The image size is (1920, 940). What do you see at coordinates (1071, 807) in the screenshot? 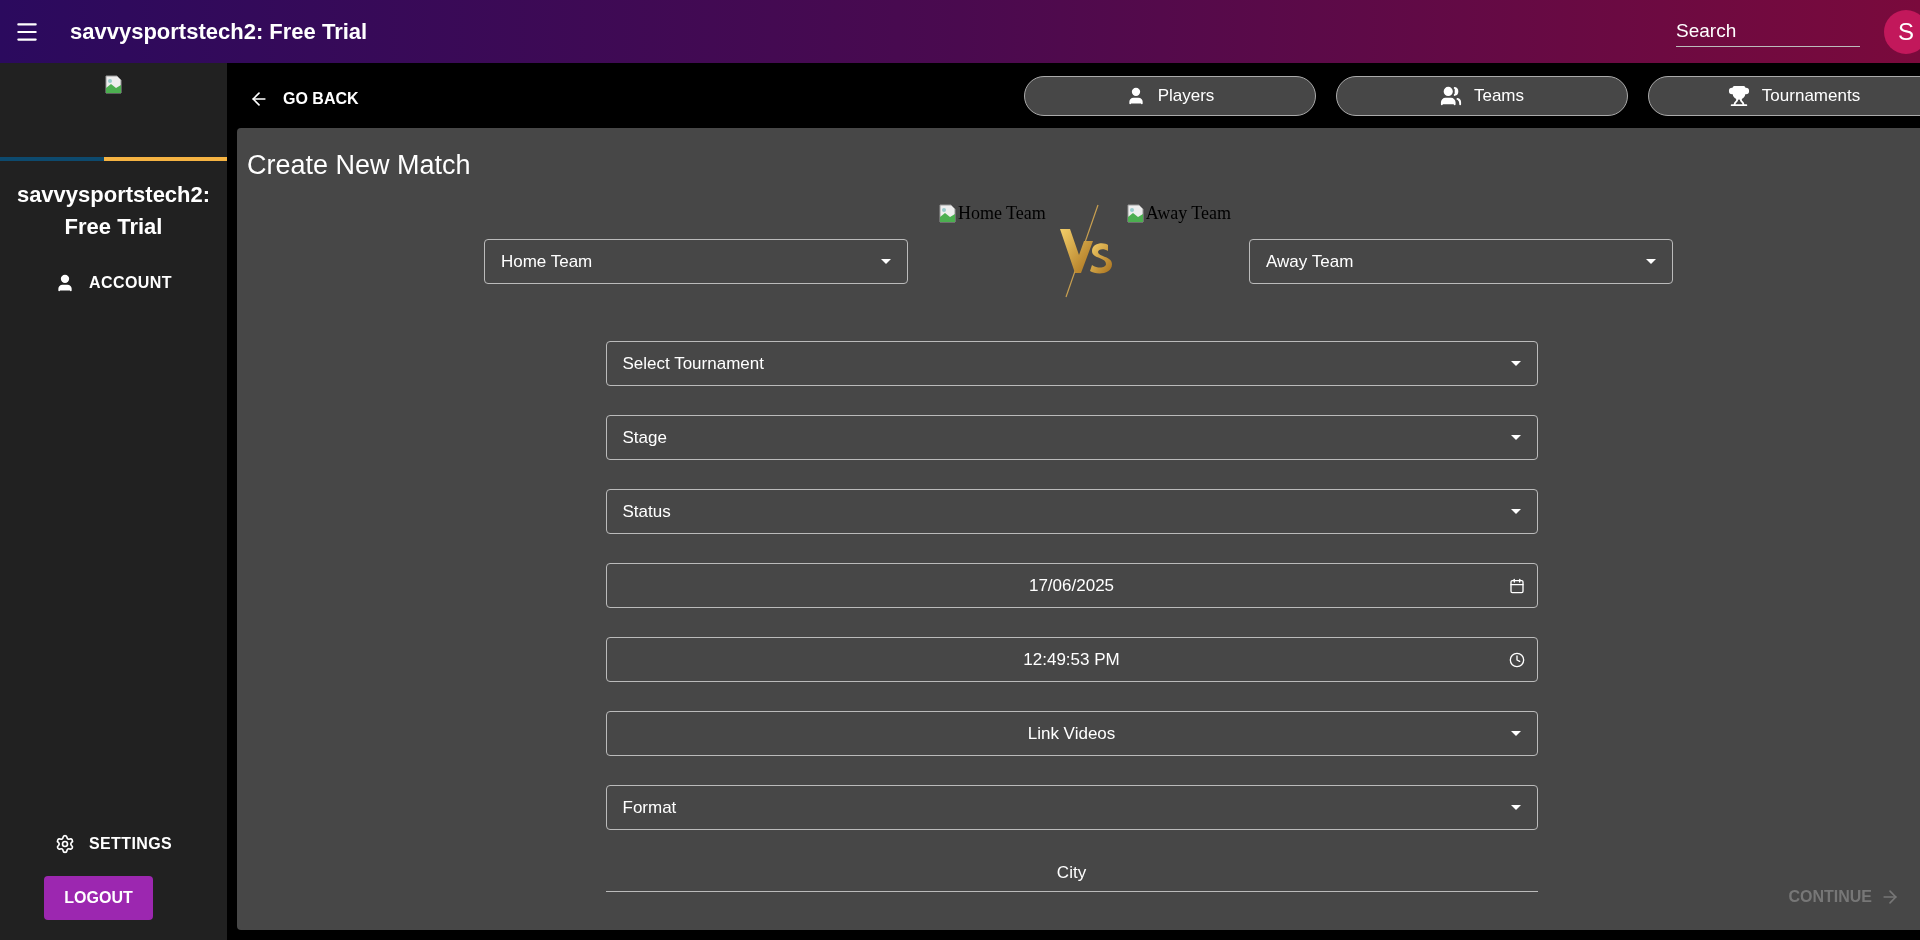
I see `select-field: Format` at bounding box center [1071, 807].